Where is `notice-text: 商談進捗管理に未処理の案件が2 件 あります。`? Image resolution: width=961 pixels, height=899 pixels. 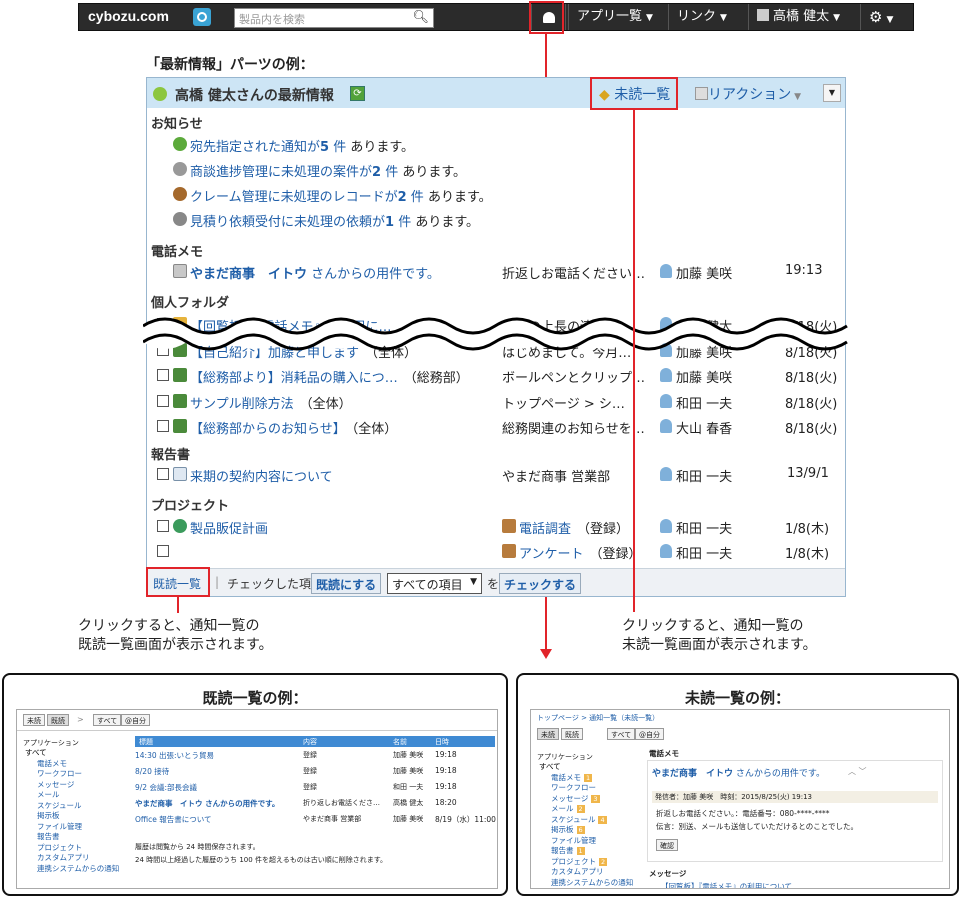 notice-text: 商談進捗管理に未処理の案件が2 件 あります。 is located at coordinates (328, 170).